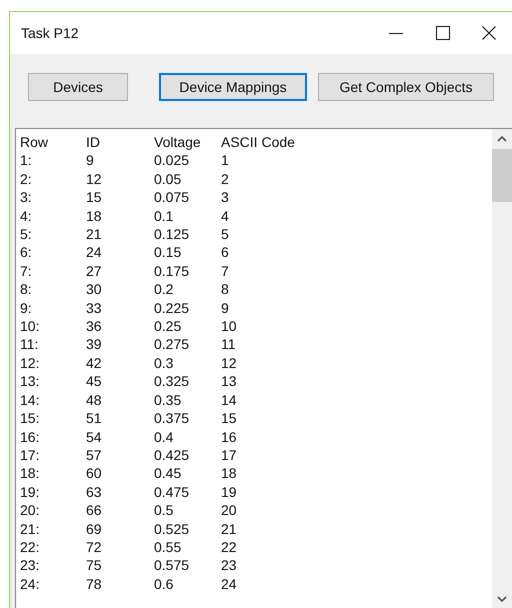 This screenshot has width=512, height=608. I want to click on toolbar-button: Get Complex Objects, so click(406, 87).